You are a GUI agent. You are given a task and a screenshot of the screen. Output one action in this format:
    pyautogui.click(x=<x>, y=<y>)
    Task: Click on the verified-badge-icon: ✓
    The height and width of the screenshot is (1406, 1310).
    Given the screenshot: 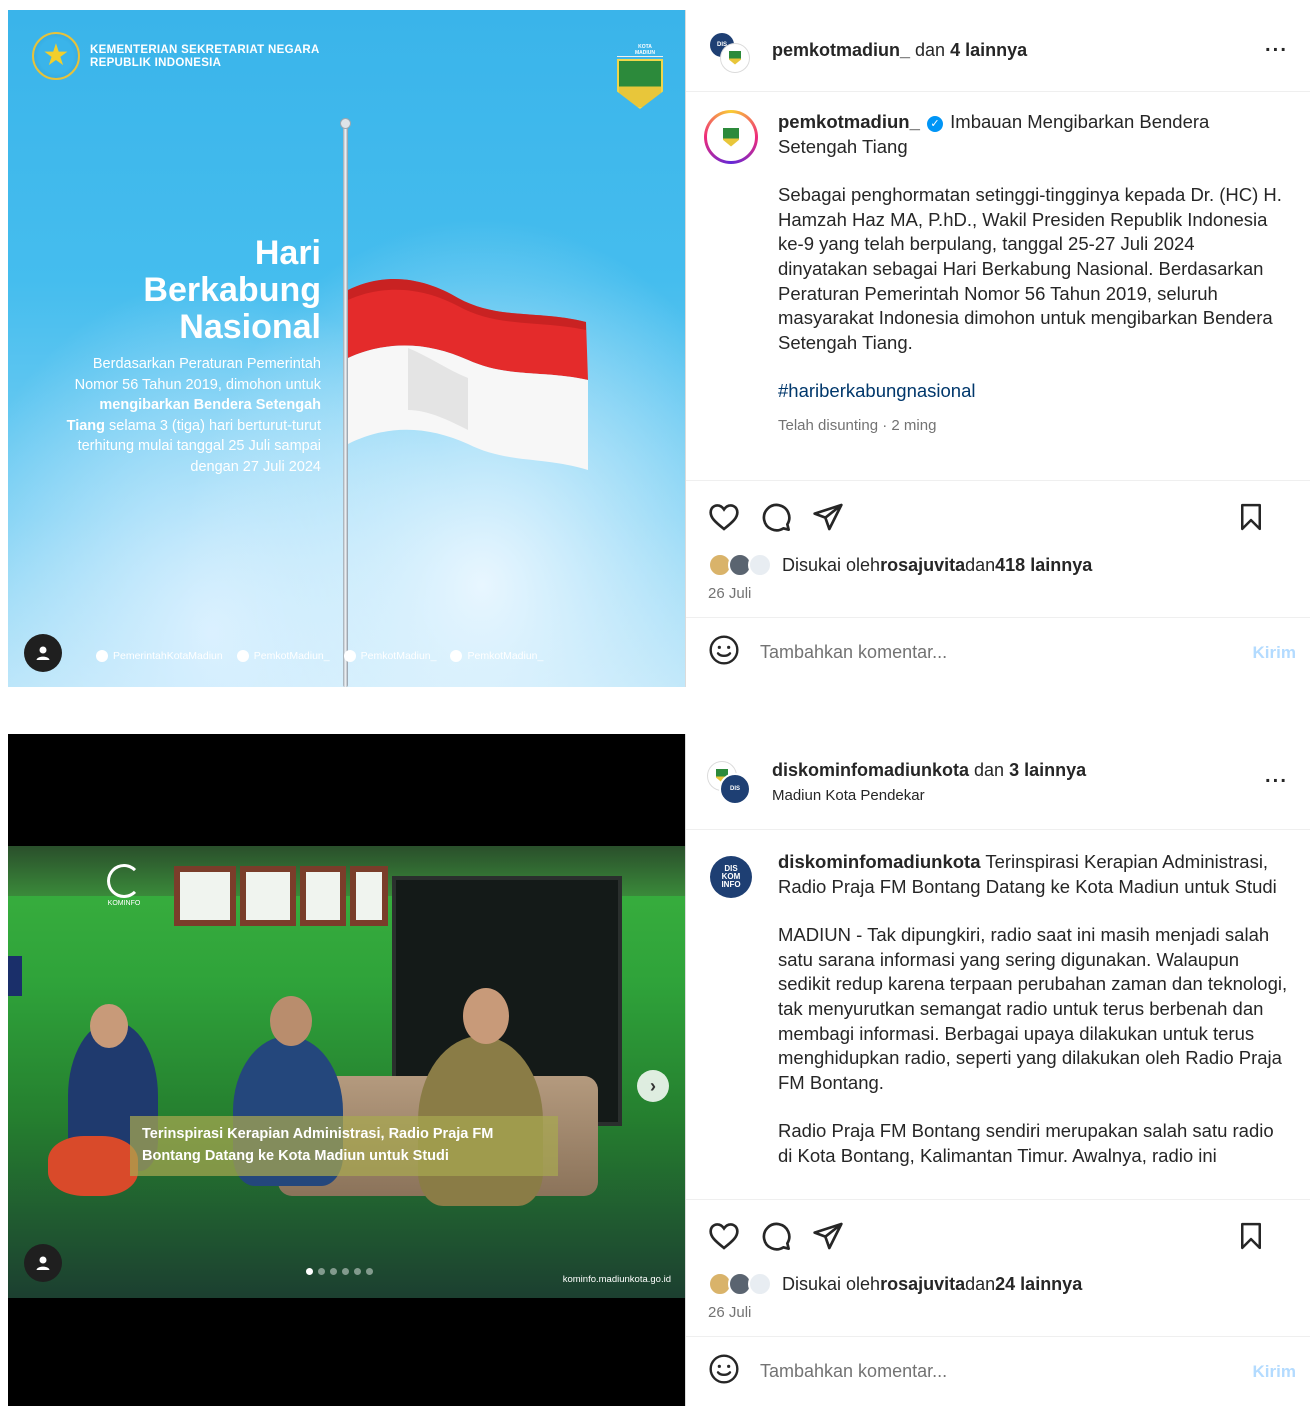 What is the action you would take?
    pyautogui.click(x=935, y=124)
    